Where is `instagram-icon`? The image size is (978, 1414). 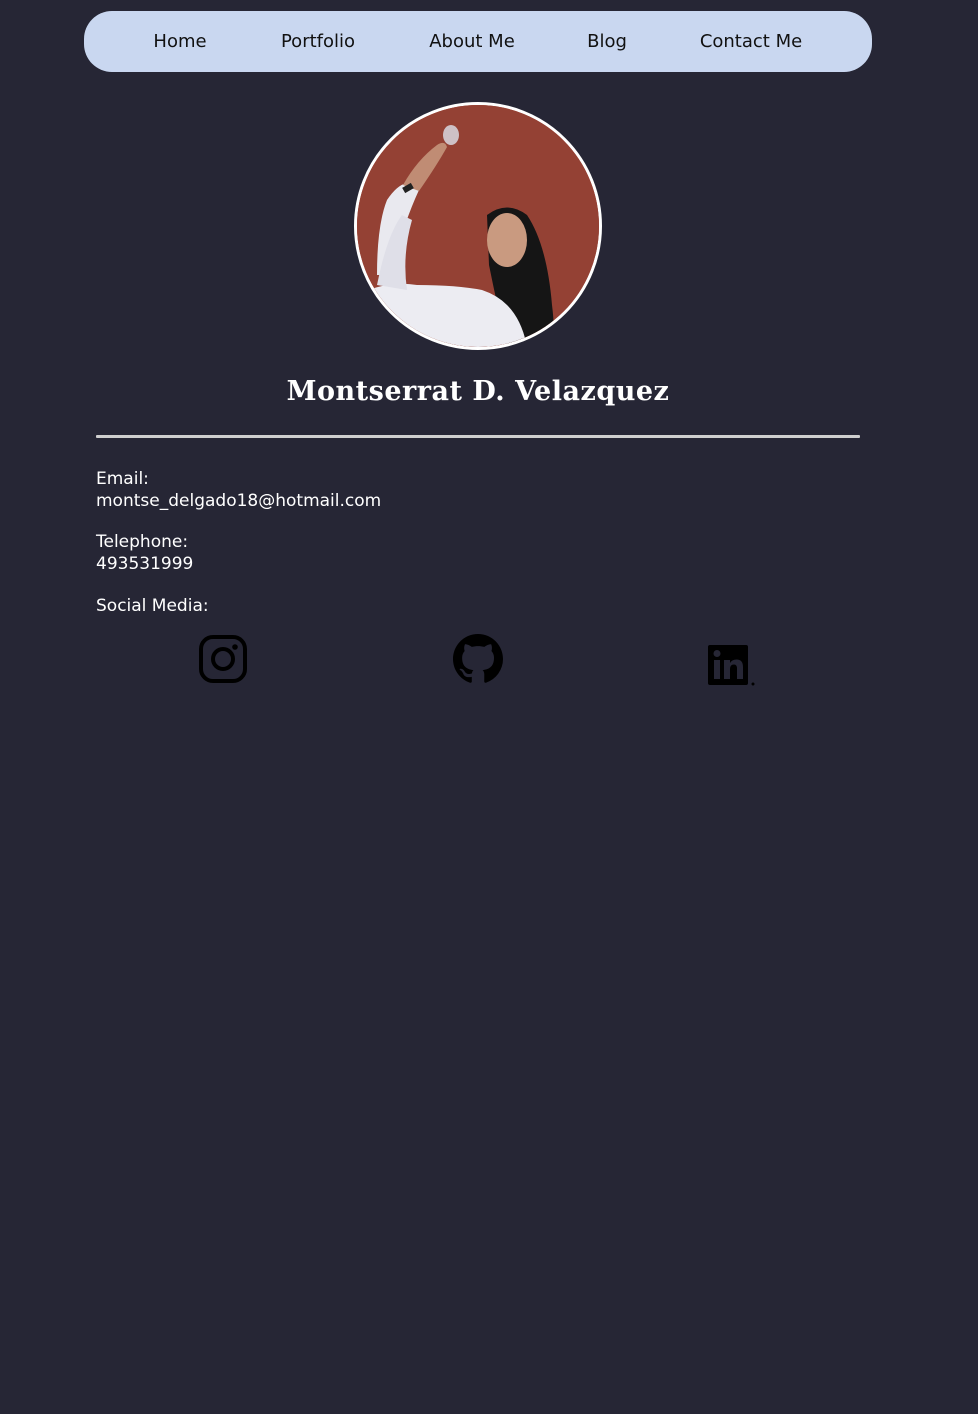
instagram-icon is located at coordinates (223, 659).